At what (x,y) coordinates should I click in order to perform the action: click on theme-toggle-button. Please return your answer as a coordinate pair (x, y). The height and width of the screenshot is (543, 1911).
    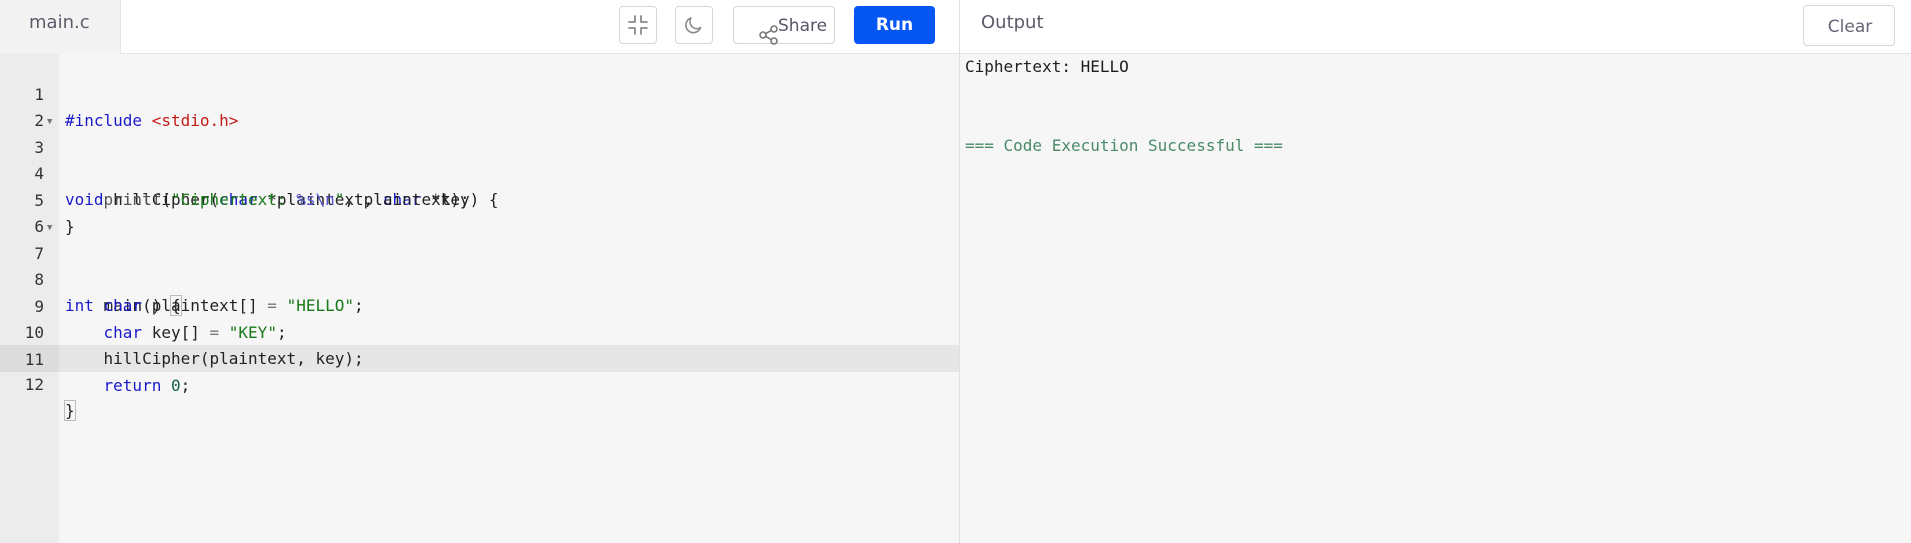
    Looking at the image, I should click on (694, 25).